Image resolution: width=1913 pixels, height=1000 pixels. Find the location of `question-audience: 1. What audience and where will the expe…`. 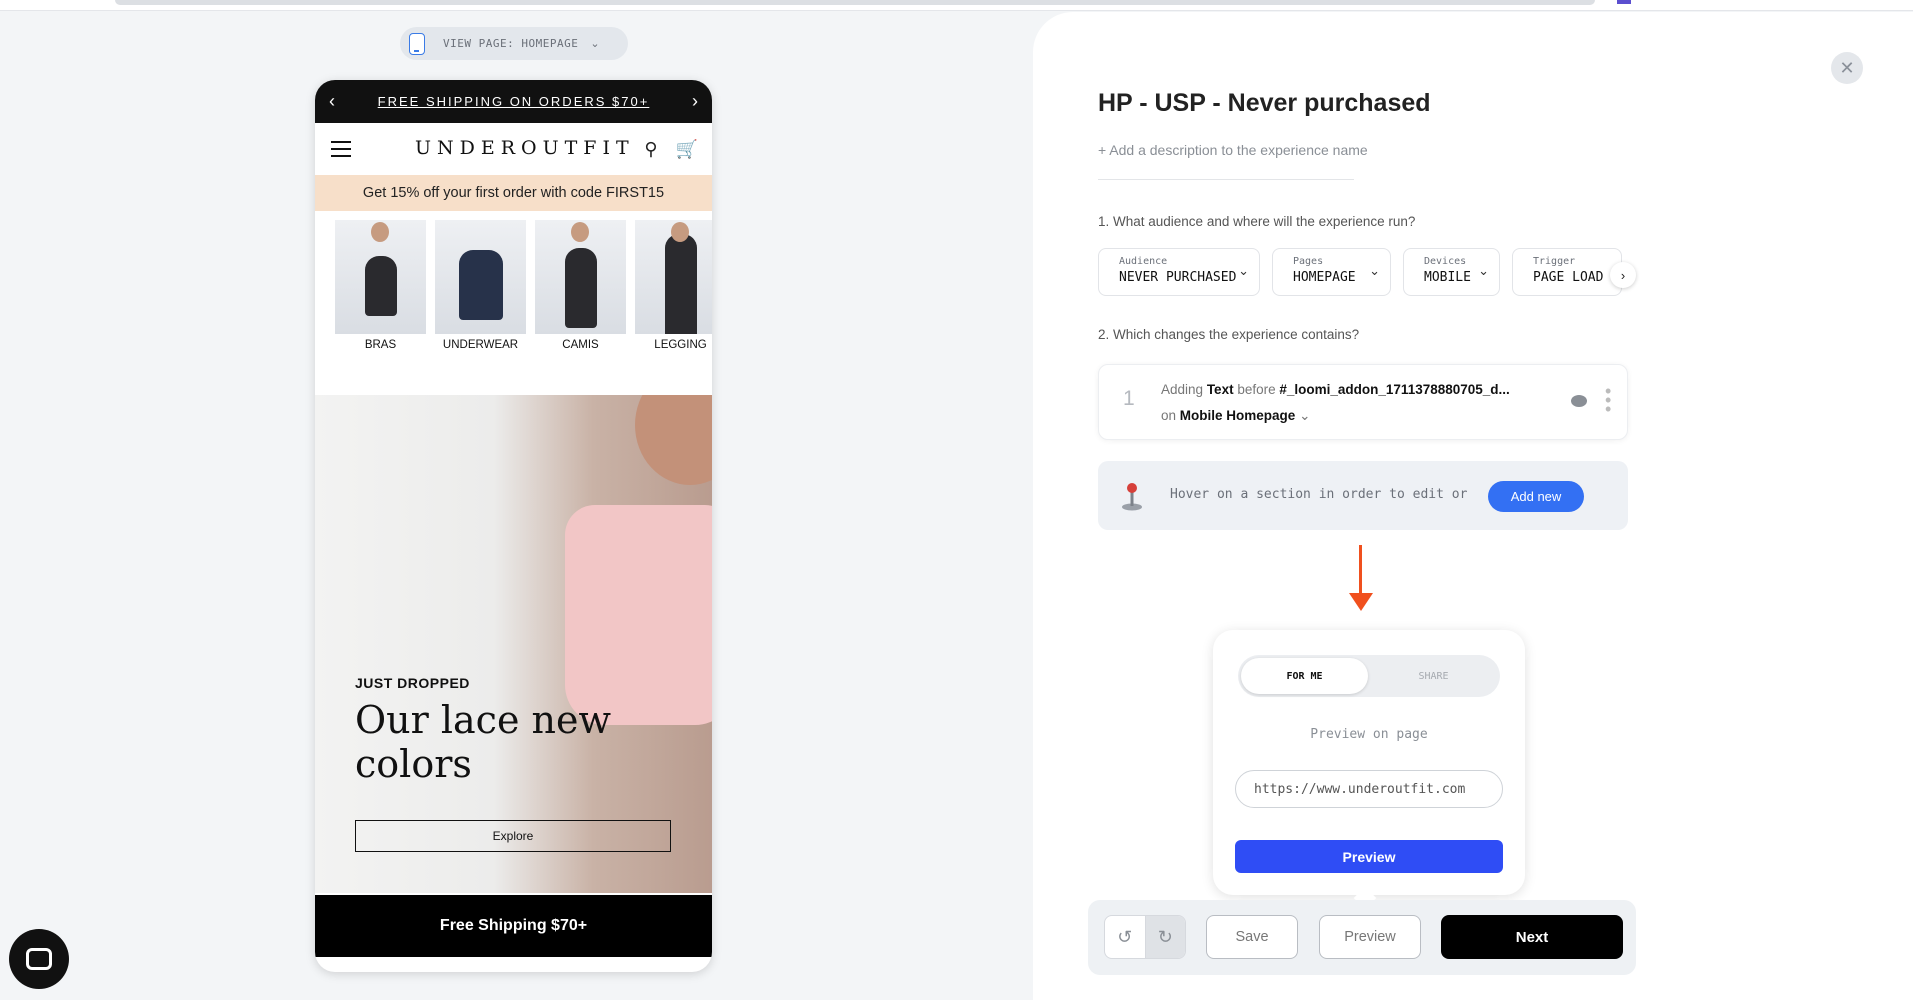

question-audience: 1. What audience and where will the expe… is located at coordinates (1257, 221).